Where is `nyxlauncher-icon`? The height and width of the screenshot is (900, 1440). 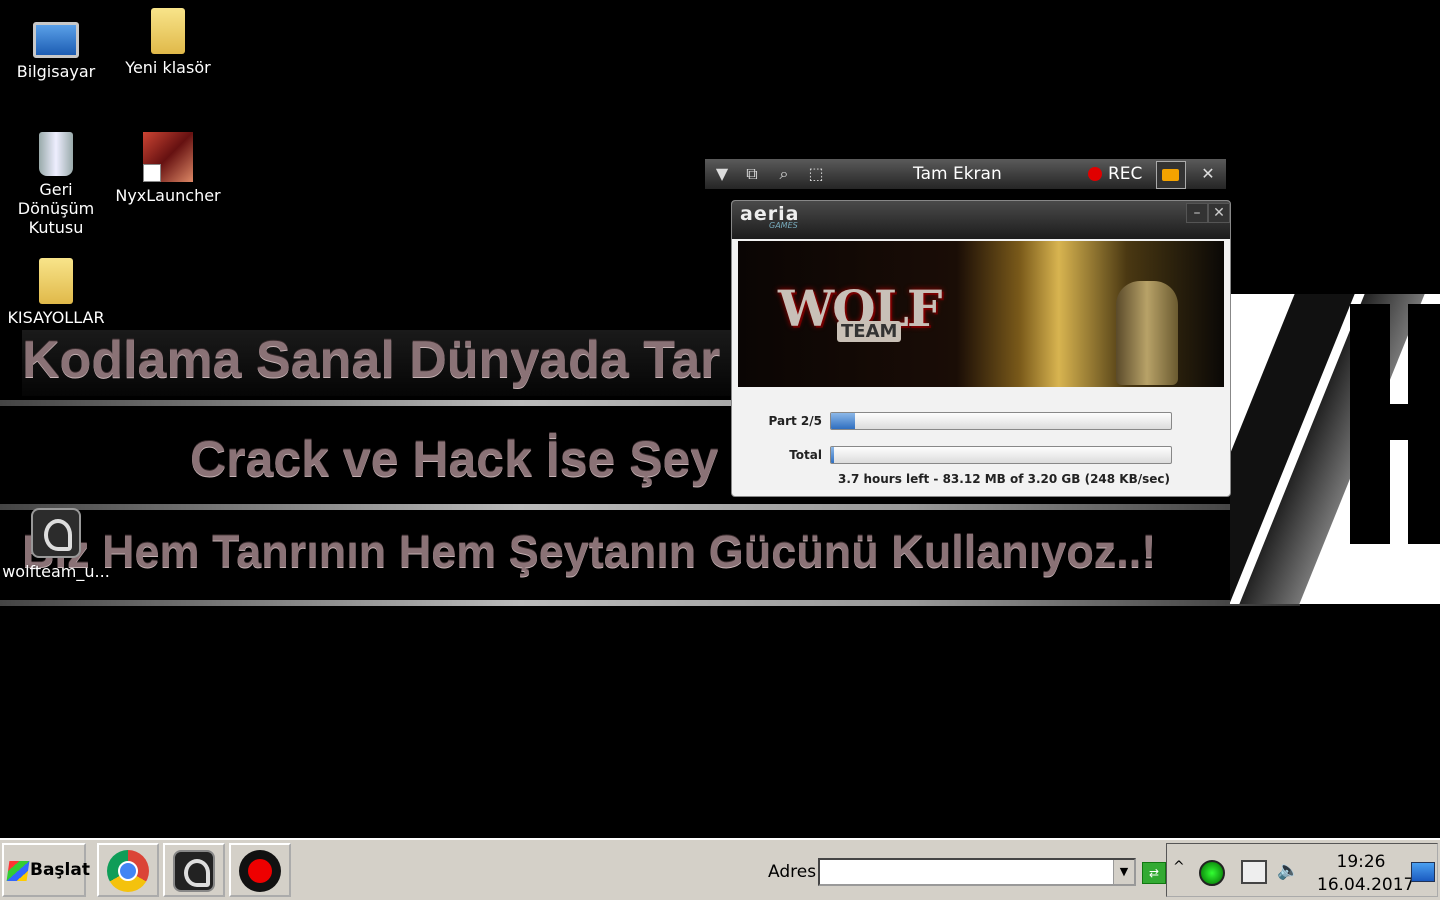 nyxlauncher-icon is located at coordinates (168, 157).